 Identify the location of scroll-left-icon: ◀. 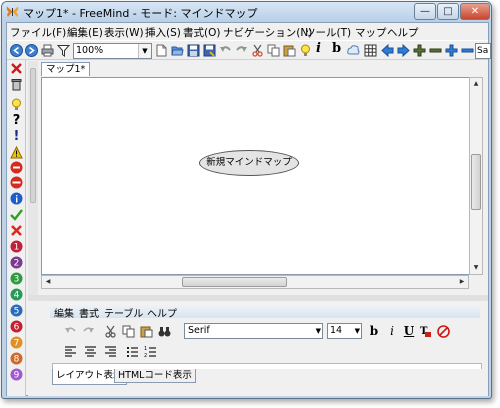
(48, 282).